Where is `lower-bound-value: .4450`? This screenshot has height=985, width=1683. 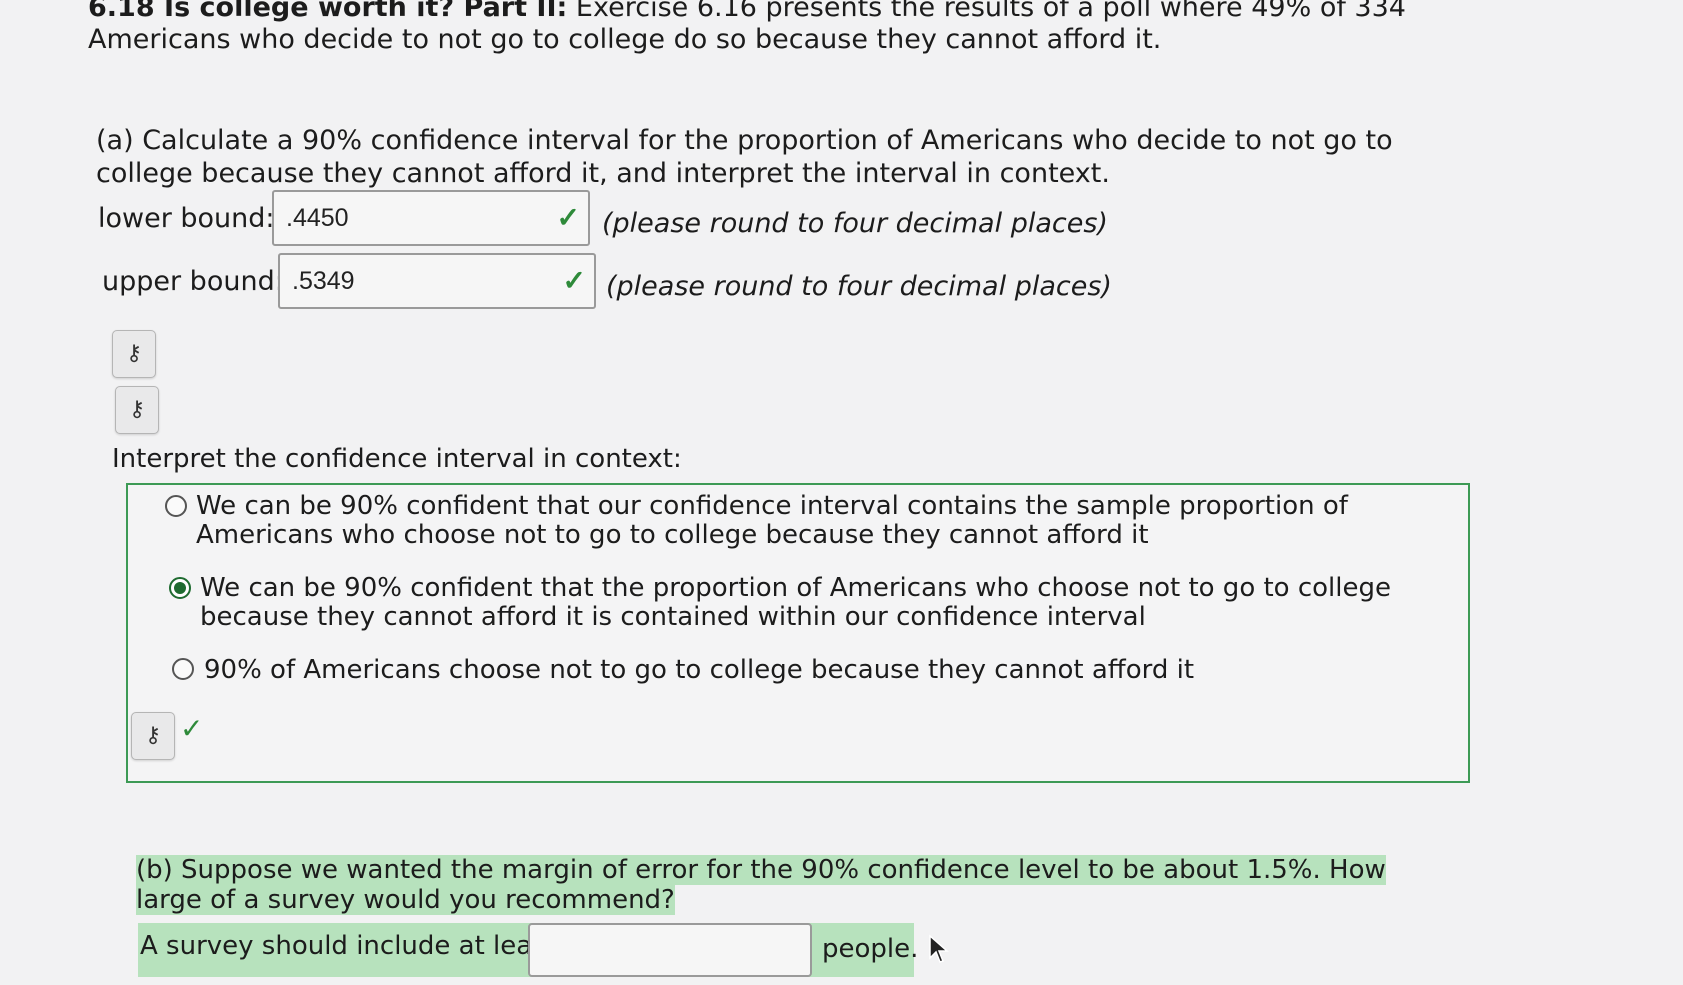 lower-bound-value: .4450 is located at coordinates (317, 218).